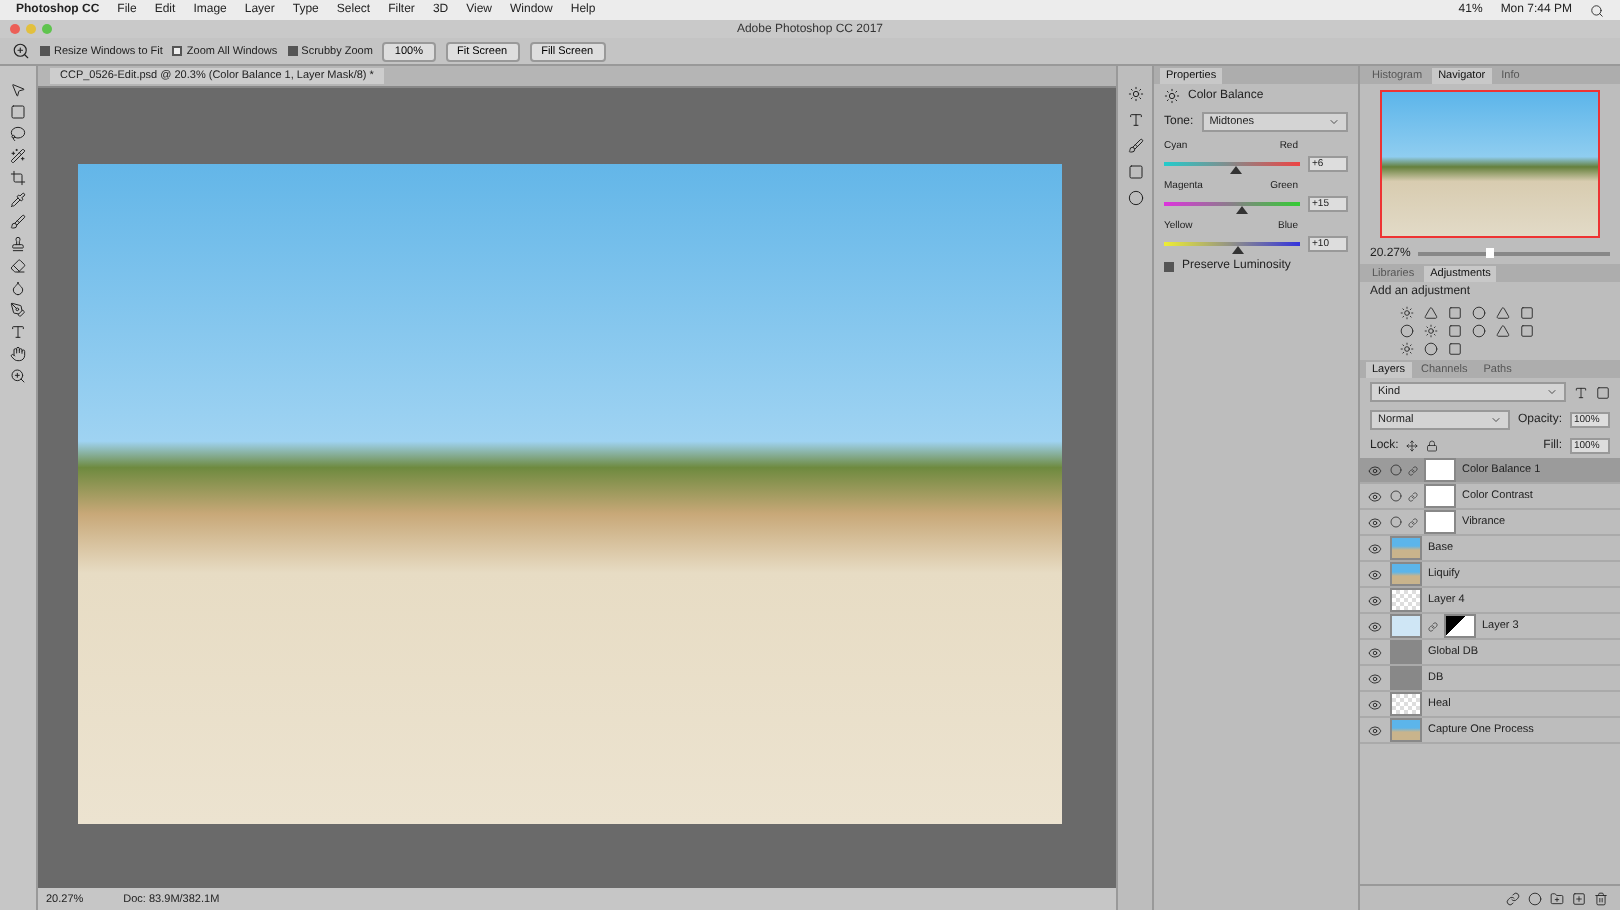 This screenshot has height=910, width=1620. Describe the element at coordinates (18, 310) in the screenshot. I see `pen-tool-icon` at that location.